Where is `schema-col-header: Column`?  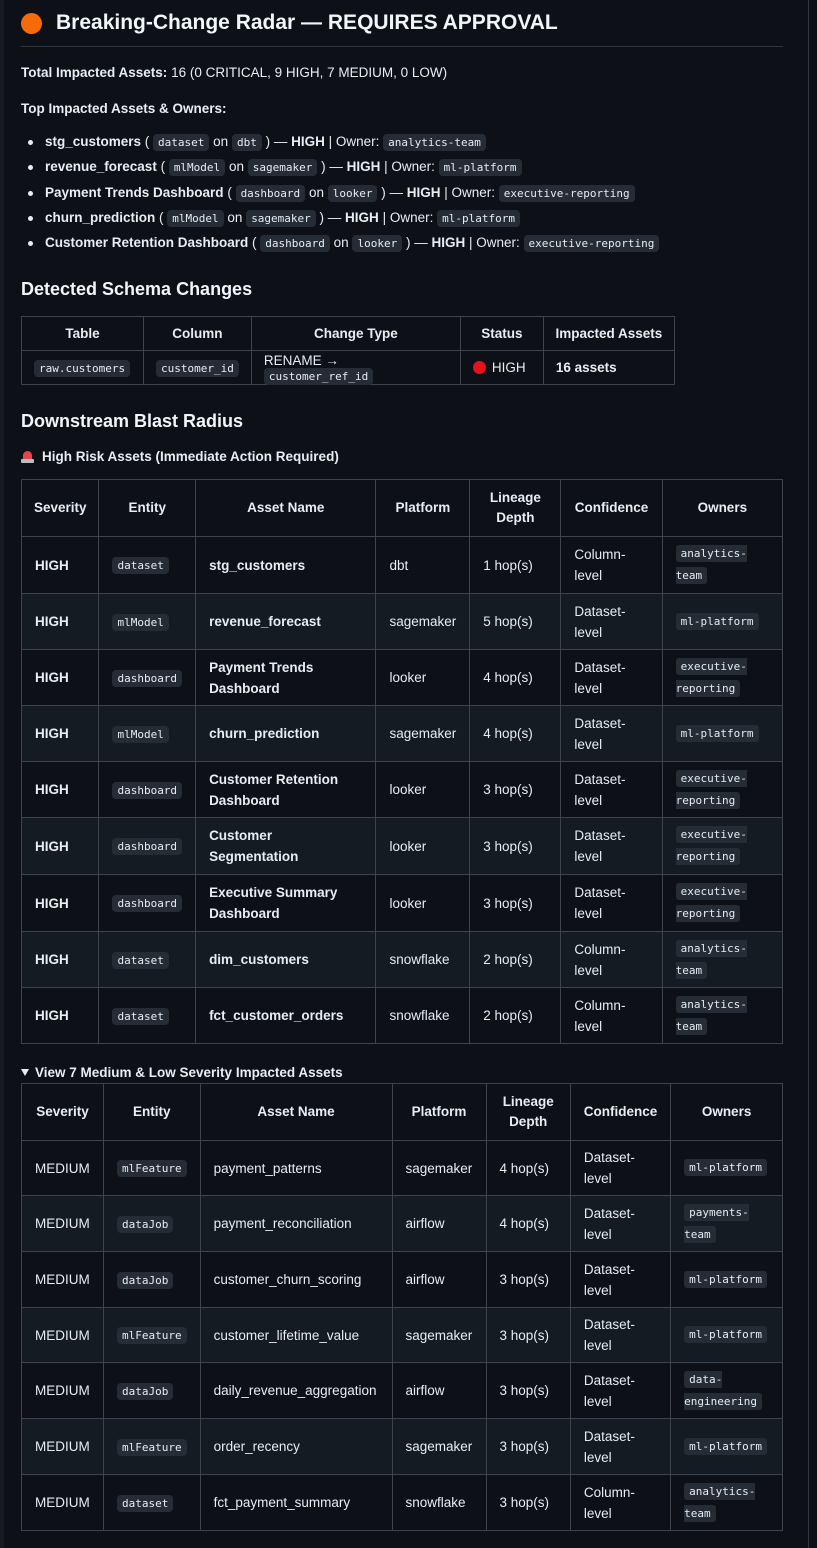 schema-col-header: Column is located at coordinates (197, 334).